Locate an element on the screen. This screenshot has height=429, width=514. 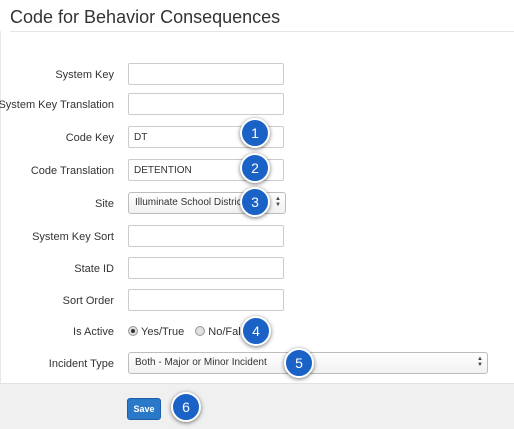
state-id-row: State ID is located at coordinates (257, 269).